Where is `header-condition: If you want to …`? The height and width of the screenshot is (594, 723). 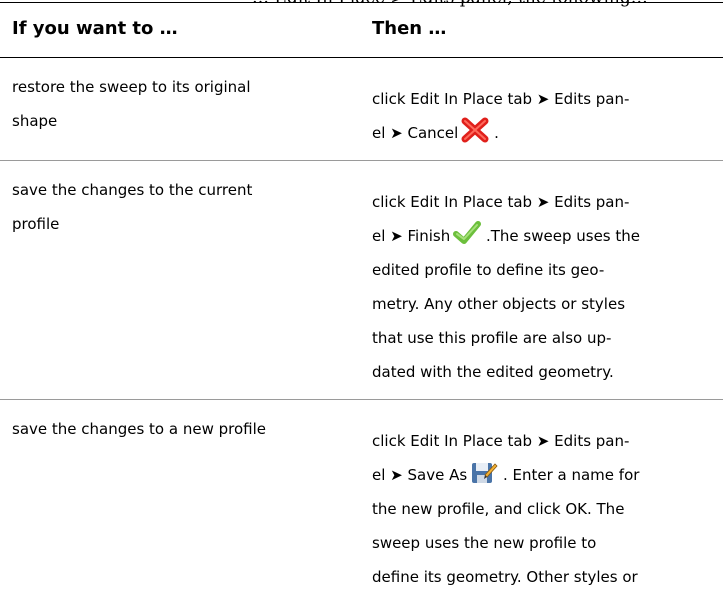 header-condition: If you want to … is located at coordinates (95, 28).